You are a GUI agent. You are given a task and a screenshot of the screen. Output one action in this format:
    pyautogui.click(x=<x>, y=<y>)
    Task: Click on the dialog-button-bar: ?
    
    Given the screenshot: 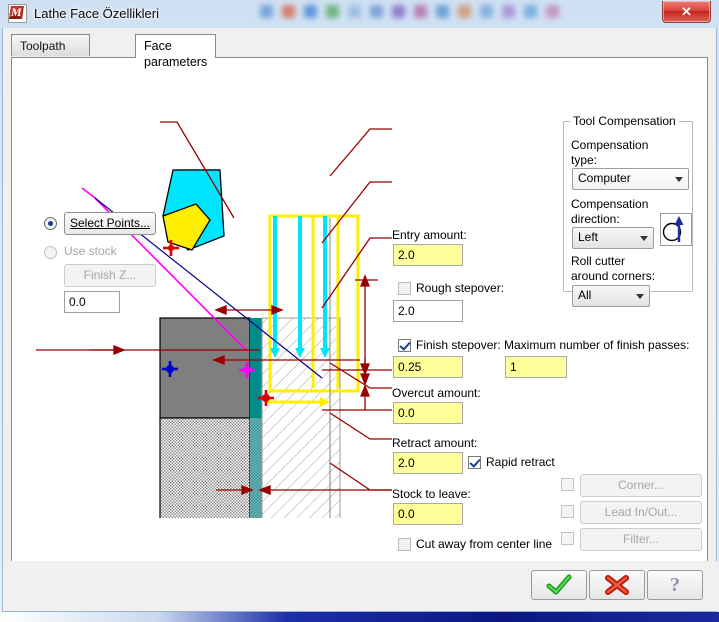 What is the action you would take?
    pyautogui.click(x=360, y=586)
    